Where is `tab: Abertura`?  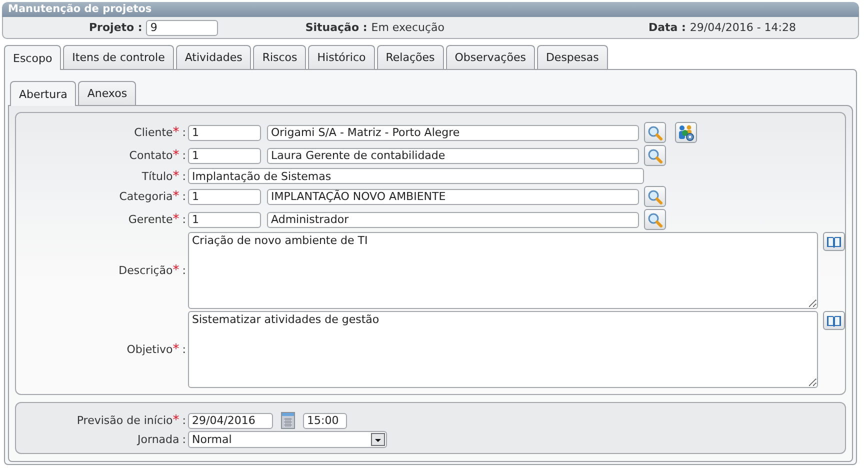 tab: Abertura is located at coordinates (43, 93).